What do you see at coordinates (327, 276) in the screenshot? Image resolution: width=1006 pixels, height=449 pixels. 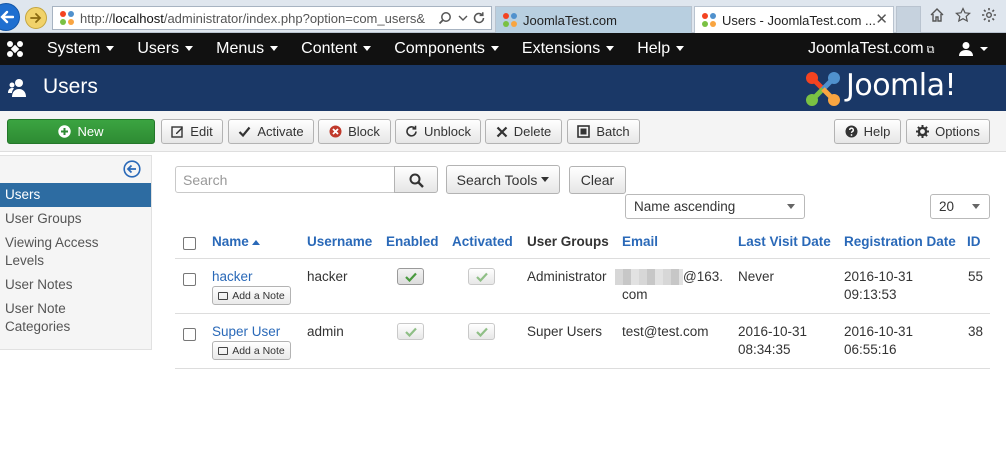 I see `username-cell: hacker` at bounding box center [327, 276].